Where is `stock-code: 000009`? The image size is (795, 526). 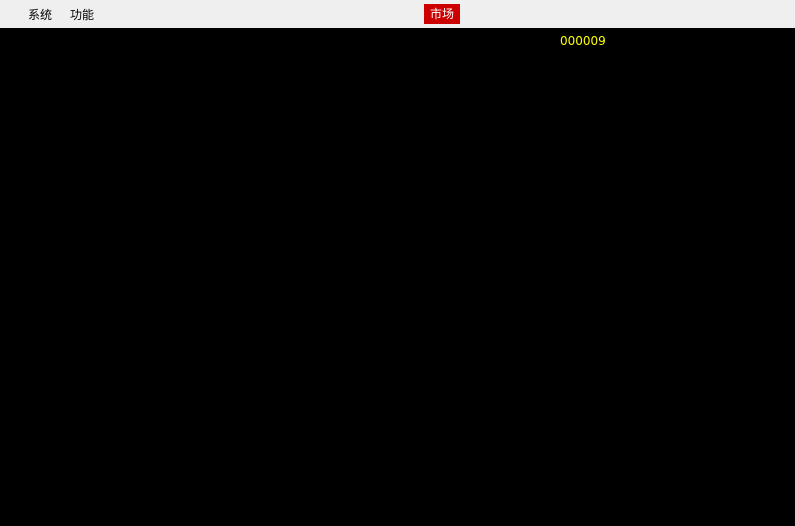 stock-code: 000009 is located at coordinates (583, 41).